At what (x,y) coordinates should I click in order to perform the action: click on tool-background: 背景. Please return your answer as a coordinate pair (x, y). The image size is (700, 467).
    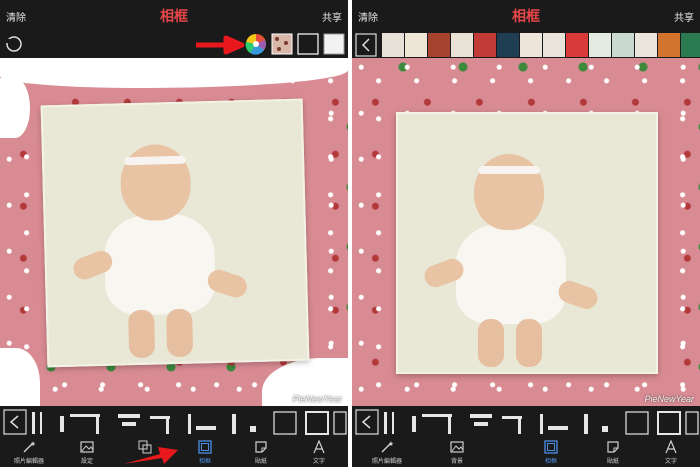
    Looking at the image, I should click on (457, 452).